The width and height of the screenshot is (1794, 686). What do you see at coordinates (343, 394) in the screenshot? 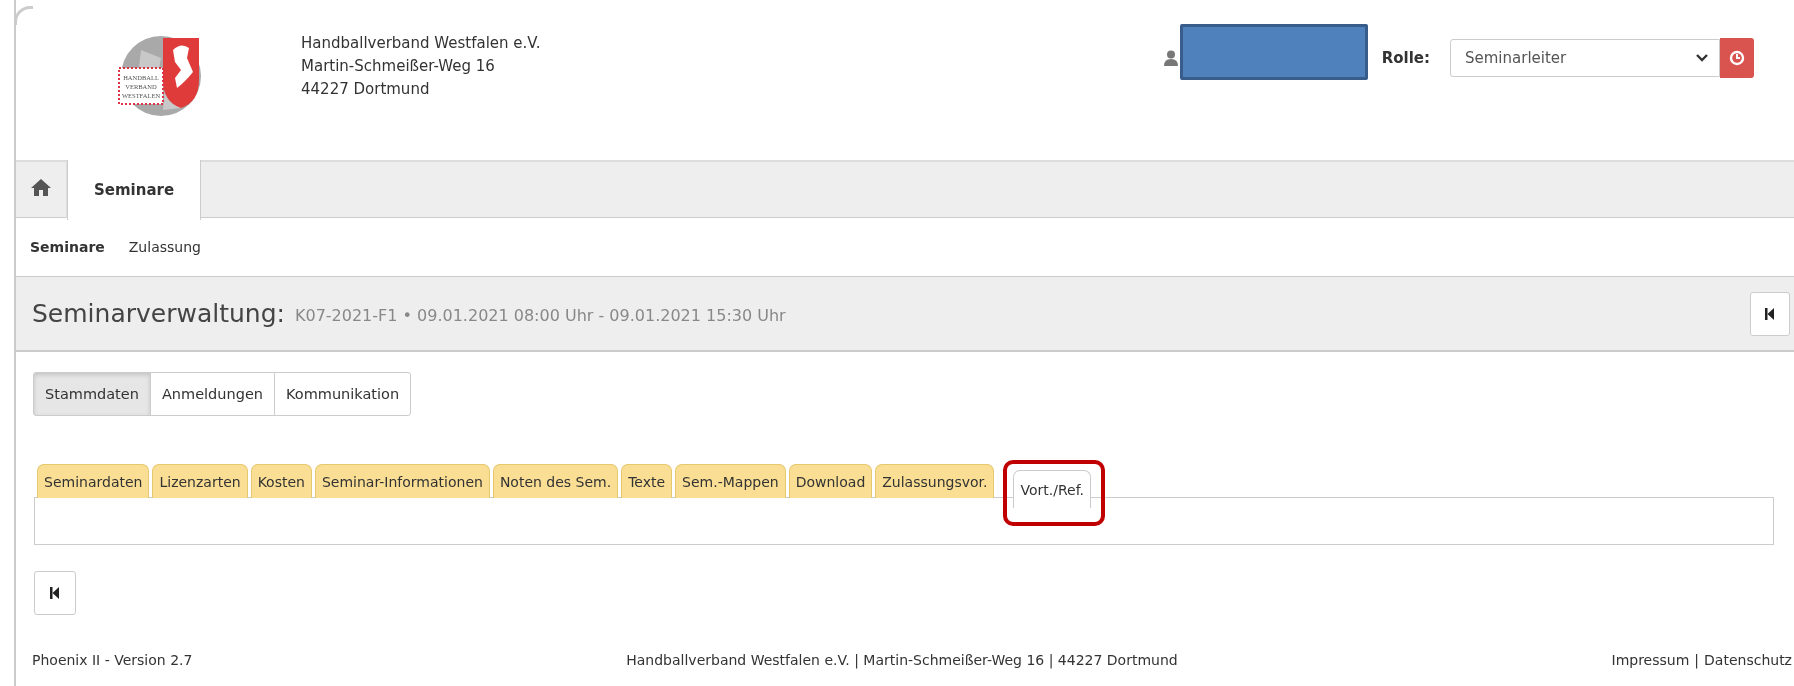
I see `view-button: Kommunikation` at bounding box center [343, 394].